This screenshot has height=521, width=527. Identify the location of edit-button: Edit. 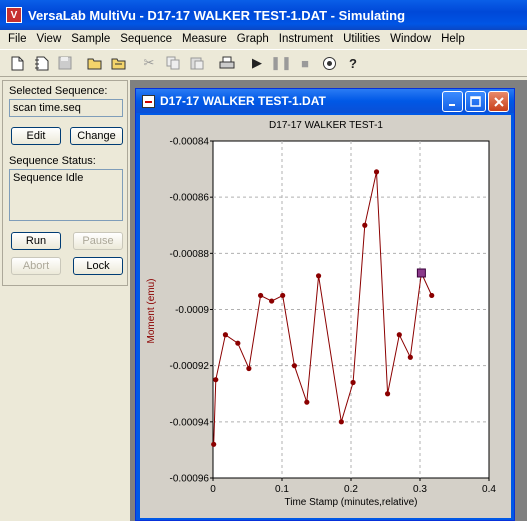
(36, 136).